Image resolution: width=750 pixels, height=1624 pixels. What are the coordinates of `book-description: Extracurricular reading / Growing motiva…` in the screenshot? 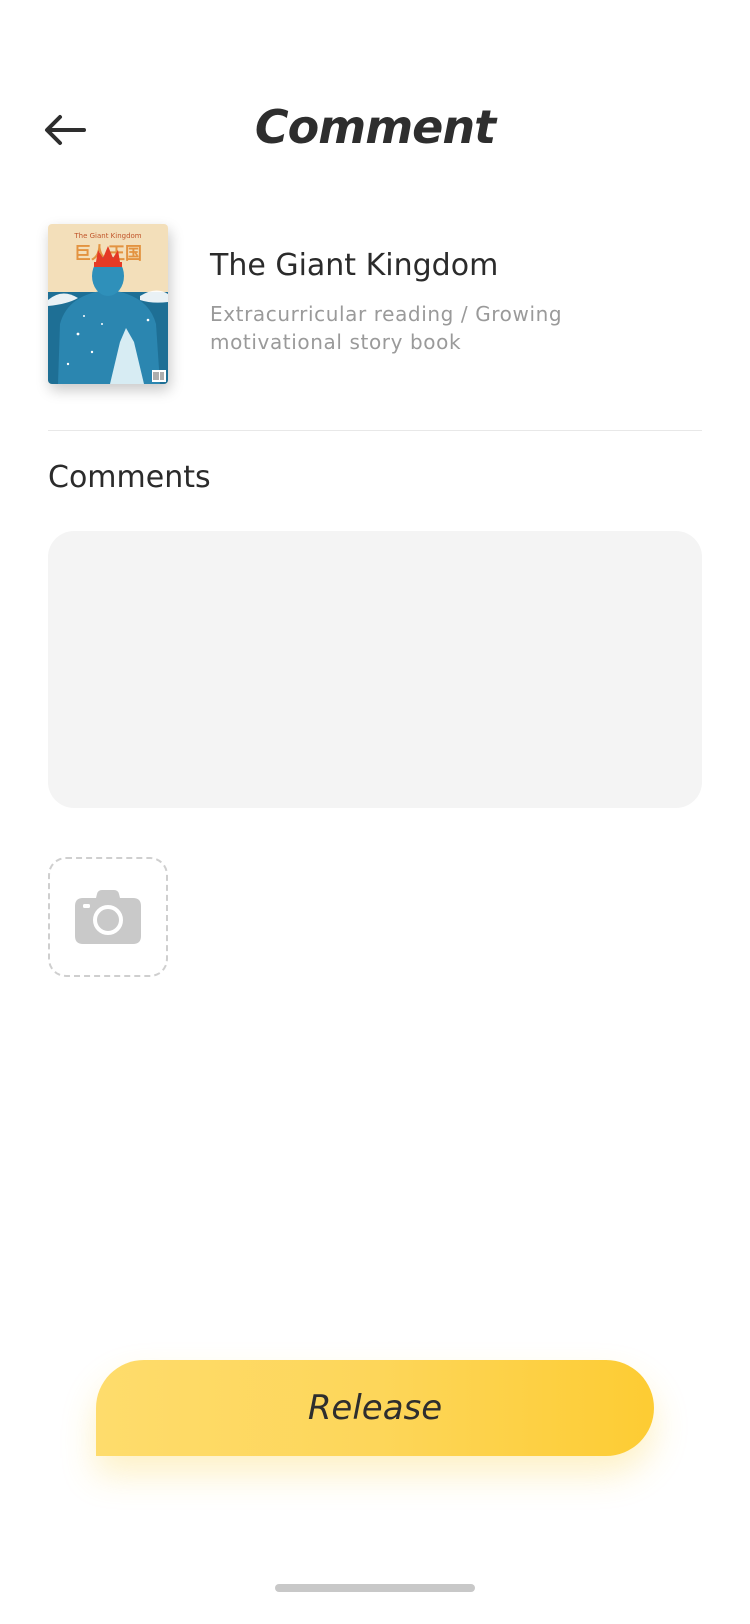 It's located at (386, 328).